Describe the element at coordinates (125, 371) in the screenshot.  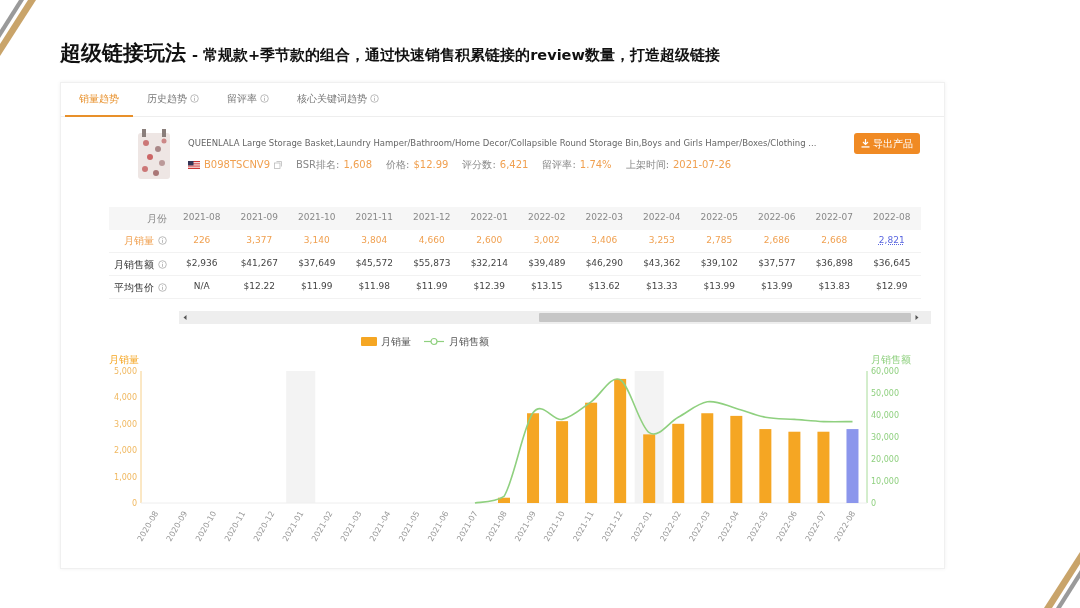
I see `axis-label: 5,000` at that location.